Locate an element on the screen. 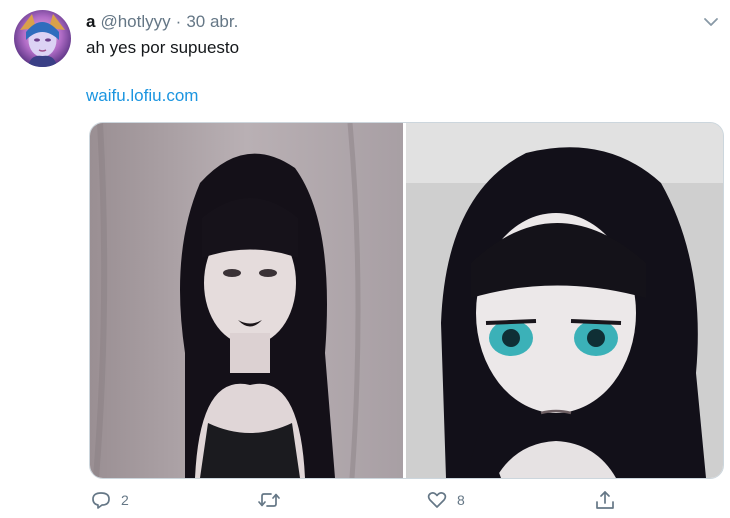 The image size is (730, 518). reply-count: 2 is located at coordinates (125, 500).